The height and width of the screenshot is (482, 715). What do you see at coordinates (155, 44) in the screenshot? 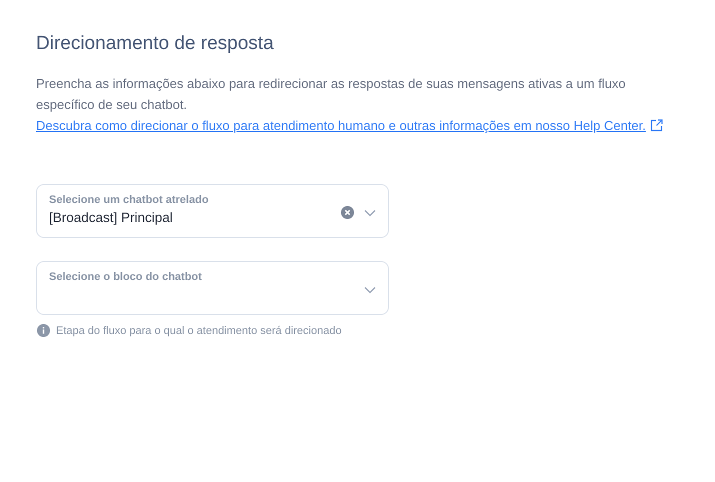
I see `section-title: Direcionamento de resposta` at bounding box center [155, 44].